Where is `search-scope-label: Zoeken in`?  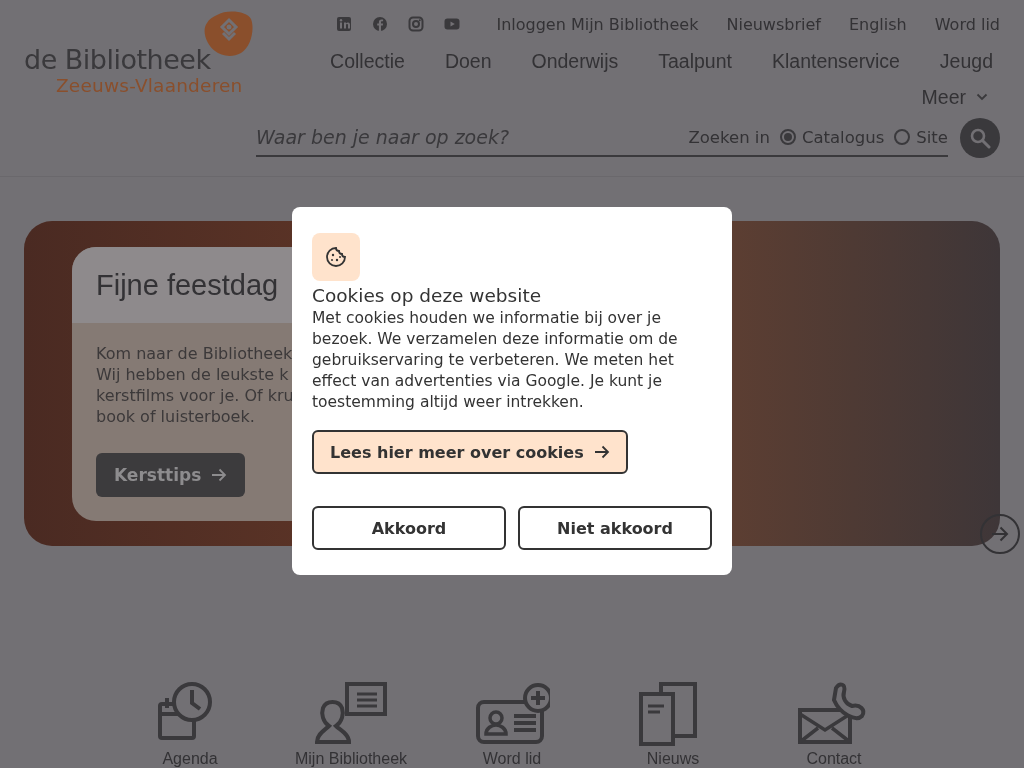
search-scope-label: Zoeken in is located at coordinates (729, 137).